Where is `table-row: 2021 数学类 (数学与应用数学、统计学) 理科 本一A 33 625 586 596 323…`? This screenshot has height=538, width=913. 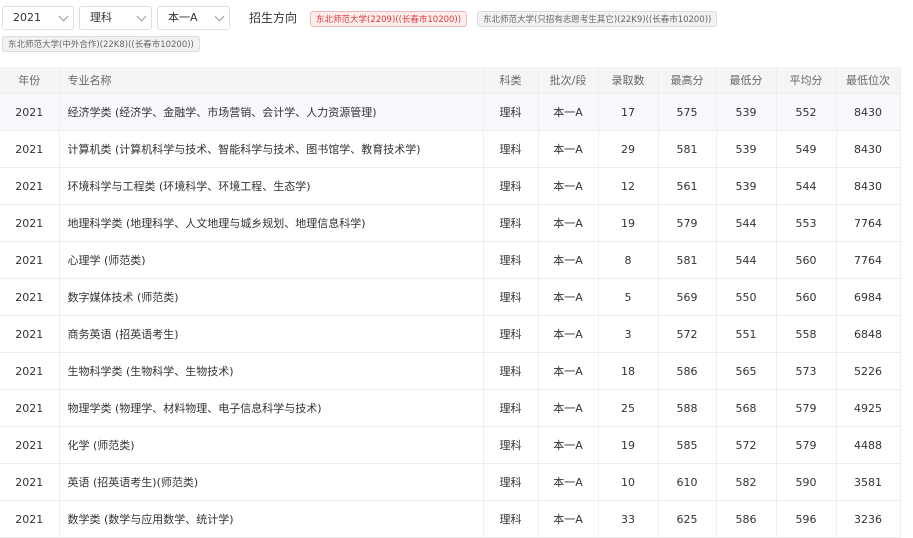
table-row: 2021 数学类 (数学与应用数学、统计学) 理科 本一A 33 625 586 596 323… is located at coordinates (450, 519).